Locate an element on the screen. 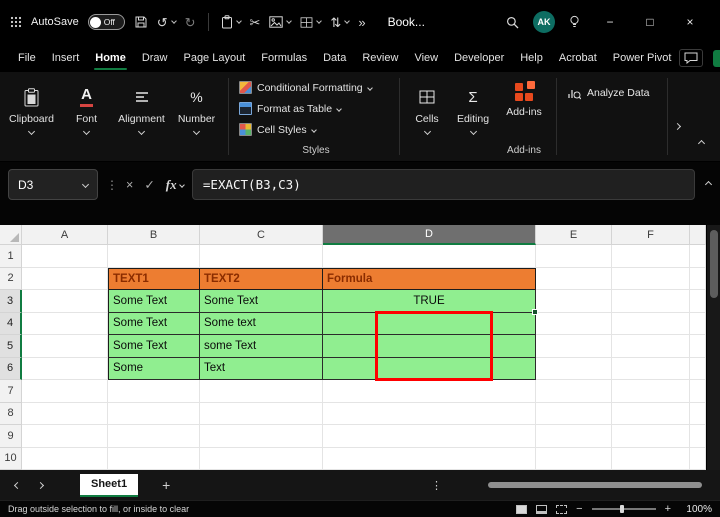  maximize-button: □ is located at coordinates (650, 22).